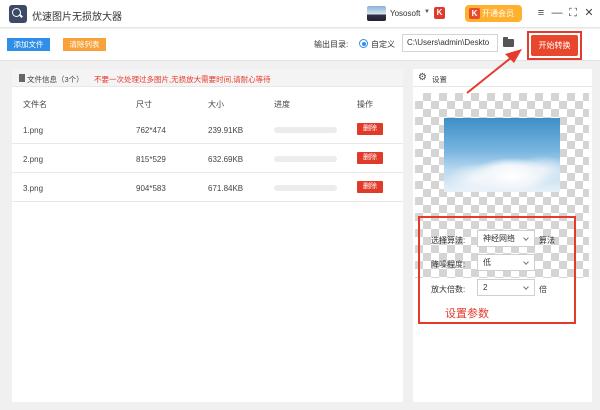 The width and height of the screenshot is (600, 410). I want to click on column-header-progress: 进度, so click(282, 104).